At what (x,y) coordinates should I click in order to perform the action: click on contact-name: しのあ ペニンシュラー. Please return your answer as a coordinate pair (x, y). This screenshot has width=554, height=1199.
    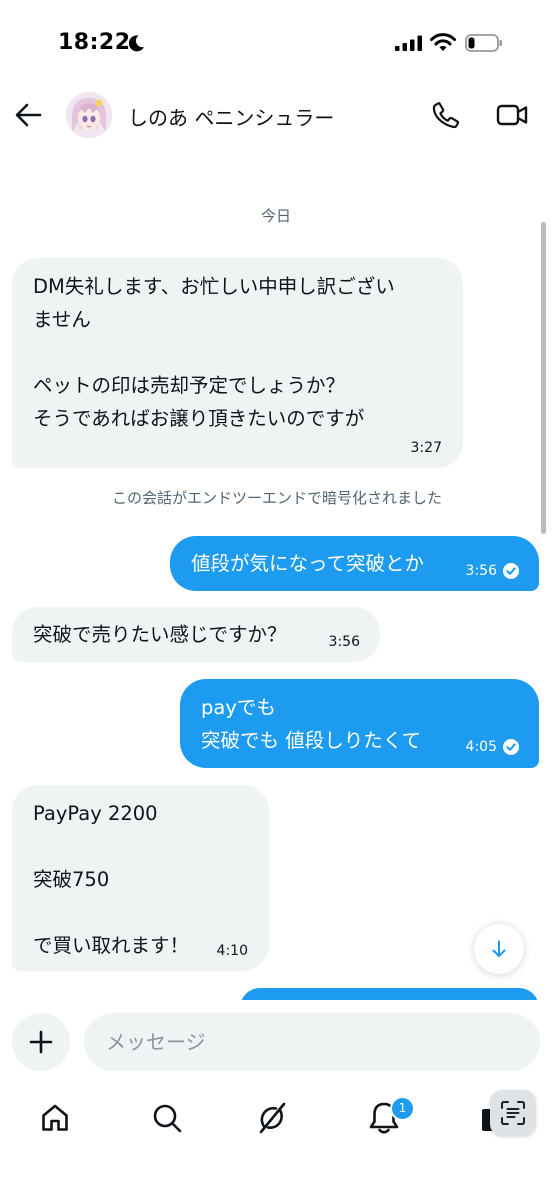
    Looking at the image, I should click on (231, 116).